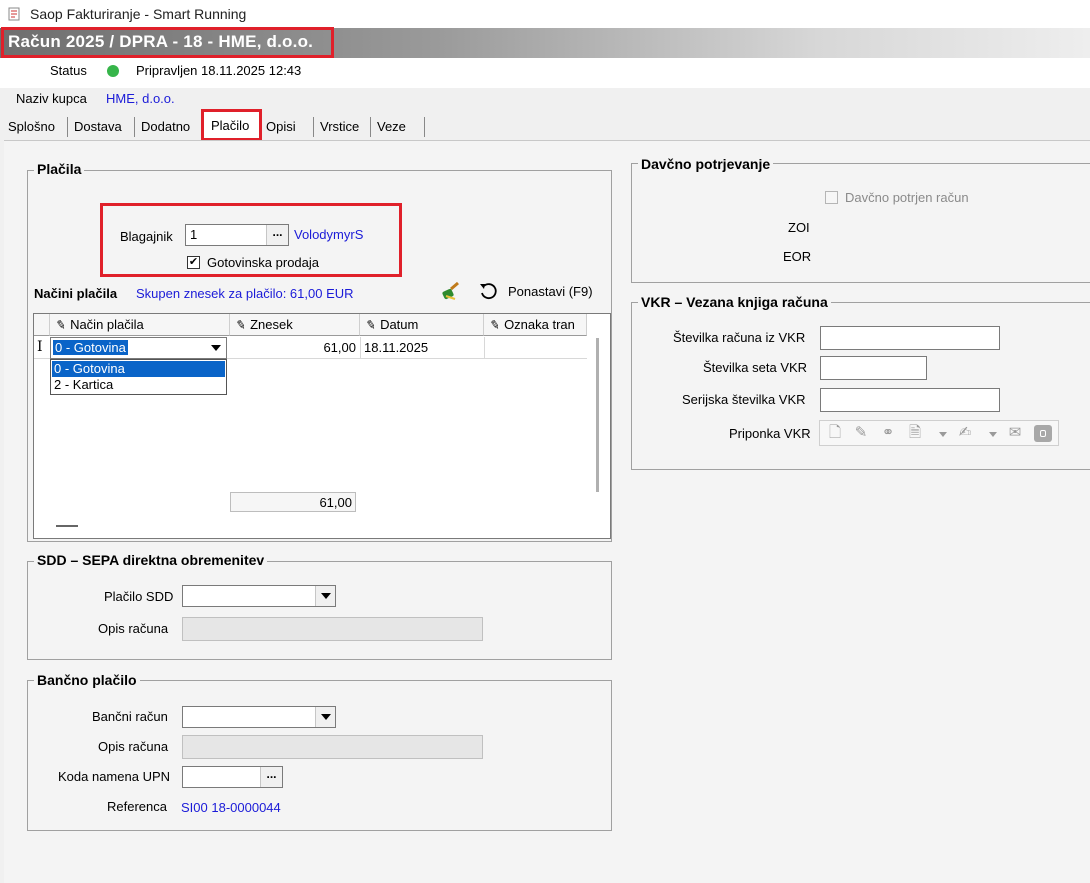 The height and width of the screenshot is (883, 1090). What do you see at coordinates (770, 433) in the screenshot?
I see `vkr-priponka-label: Priponka VKR` at bounding box center [770, 433].